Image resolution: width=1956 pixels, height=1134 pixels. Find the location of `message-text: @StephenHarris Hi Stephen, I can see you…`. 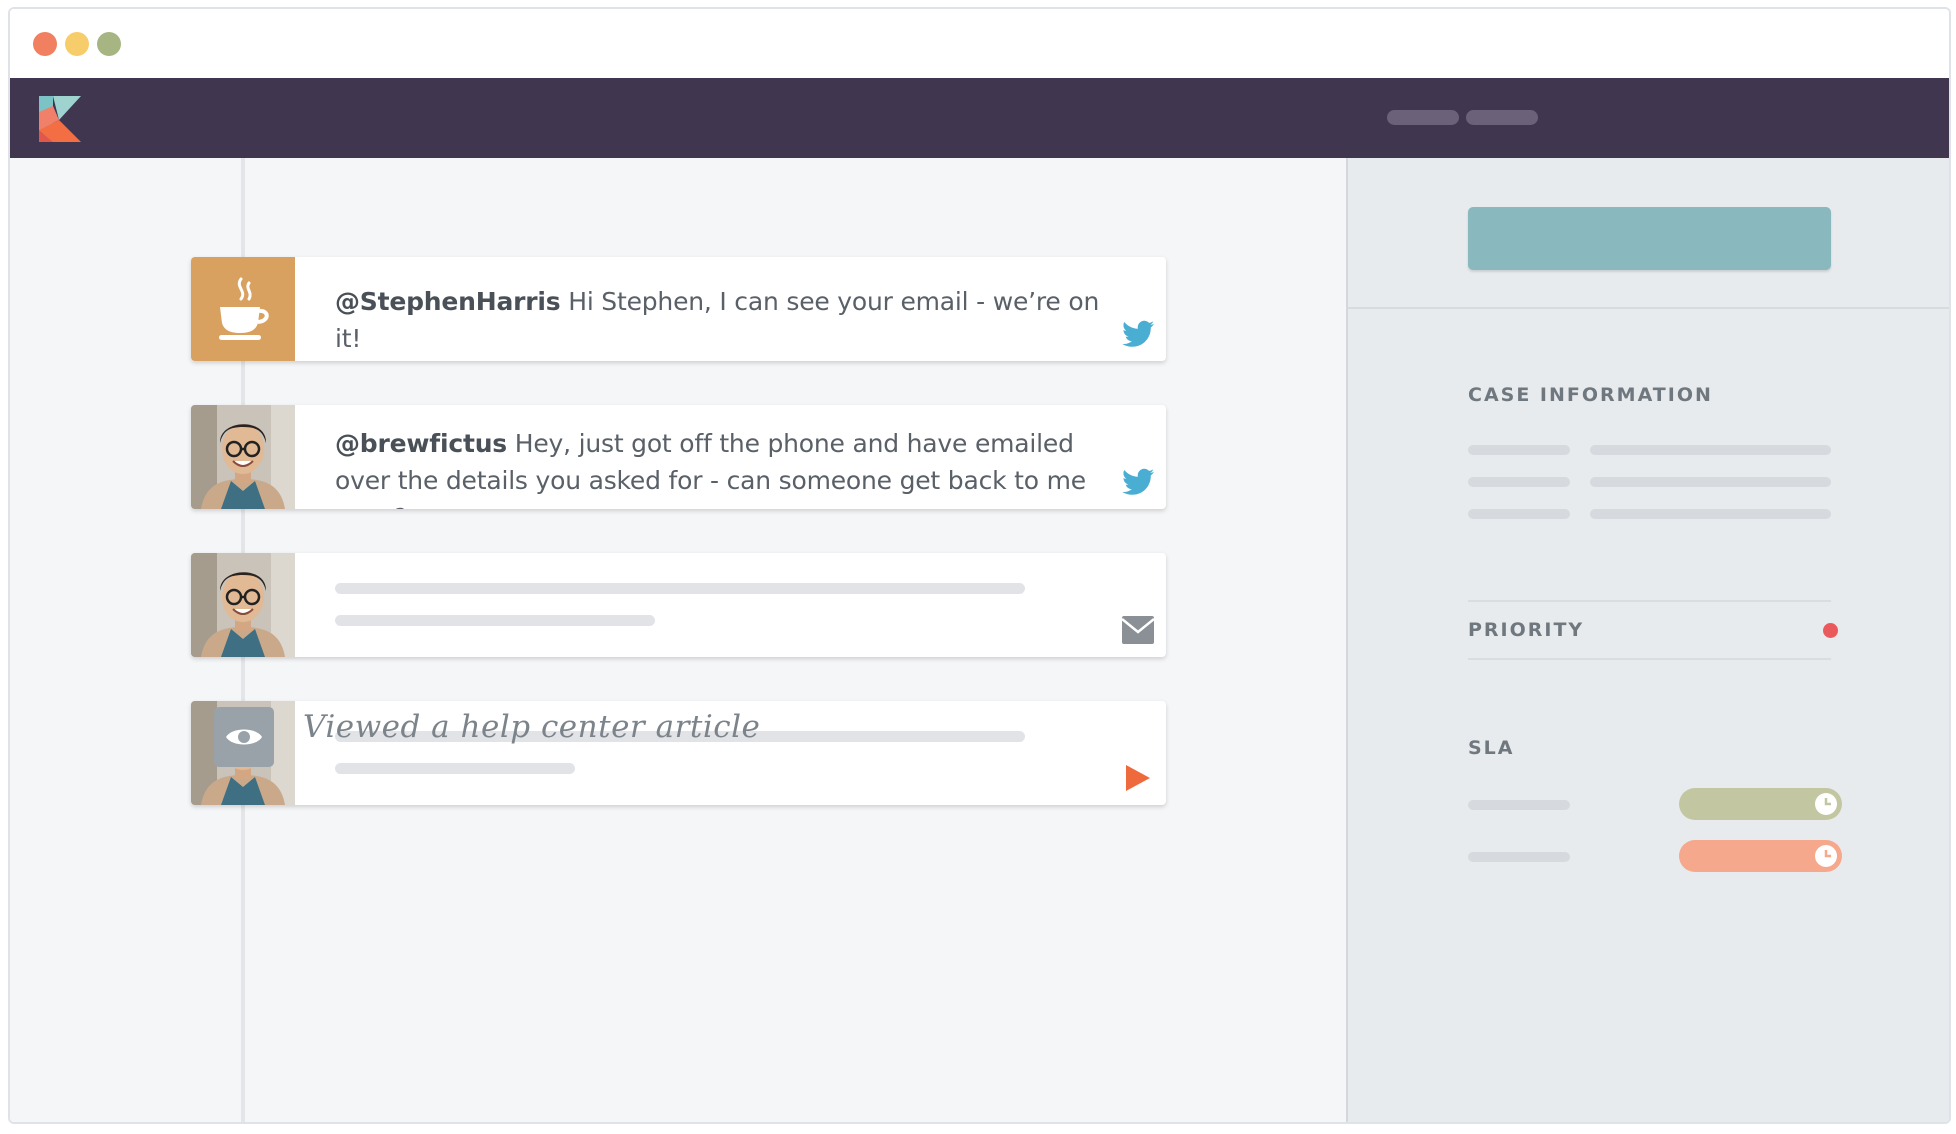

message-text: @StephenHarris Hi Stephen, I can see you… is located at coordinates (720, 320).